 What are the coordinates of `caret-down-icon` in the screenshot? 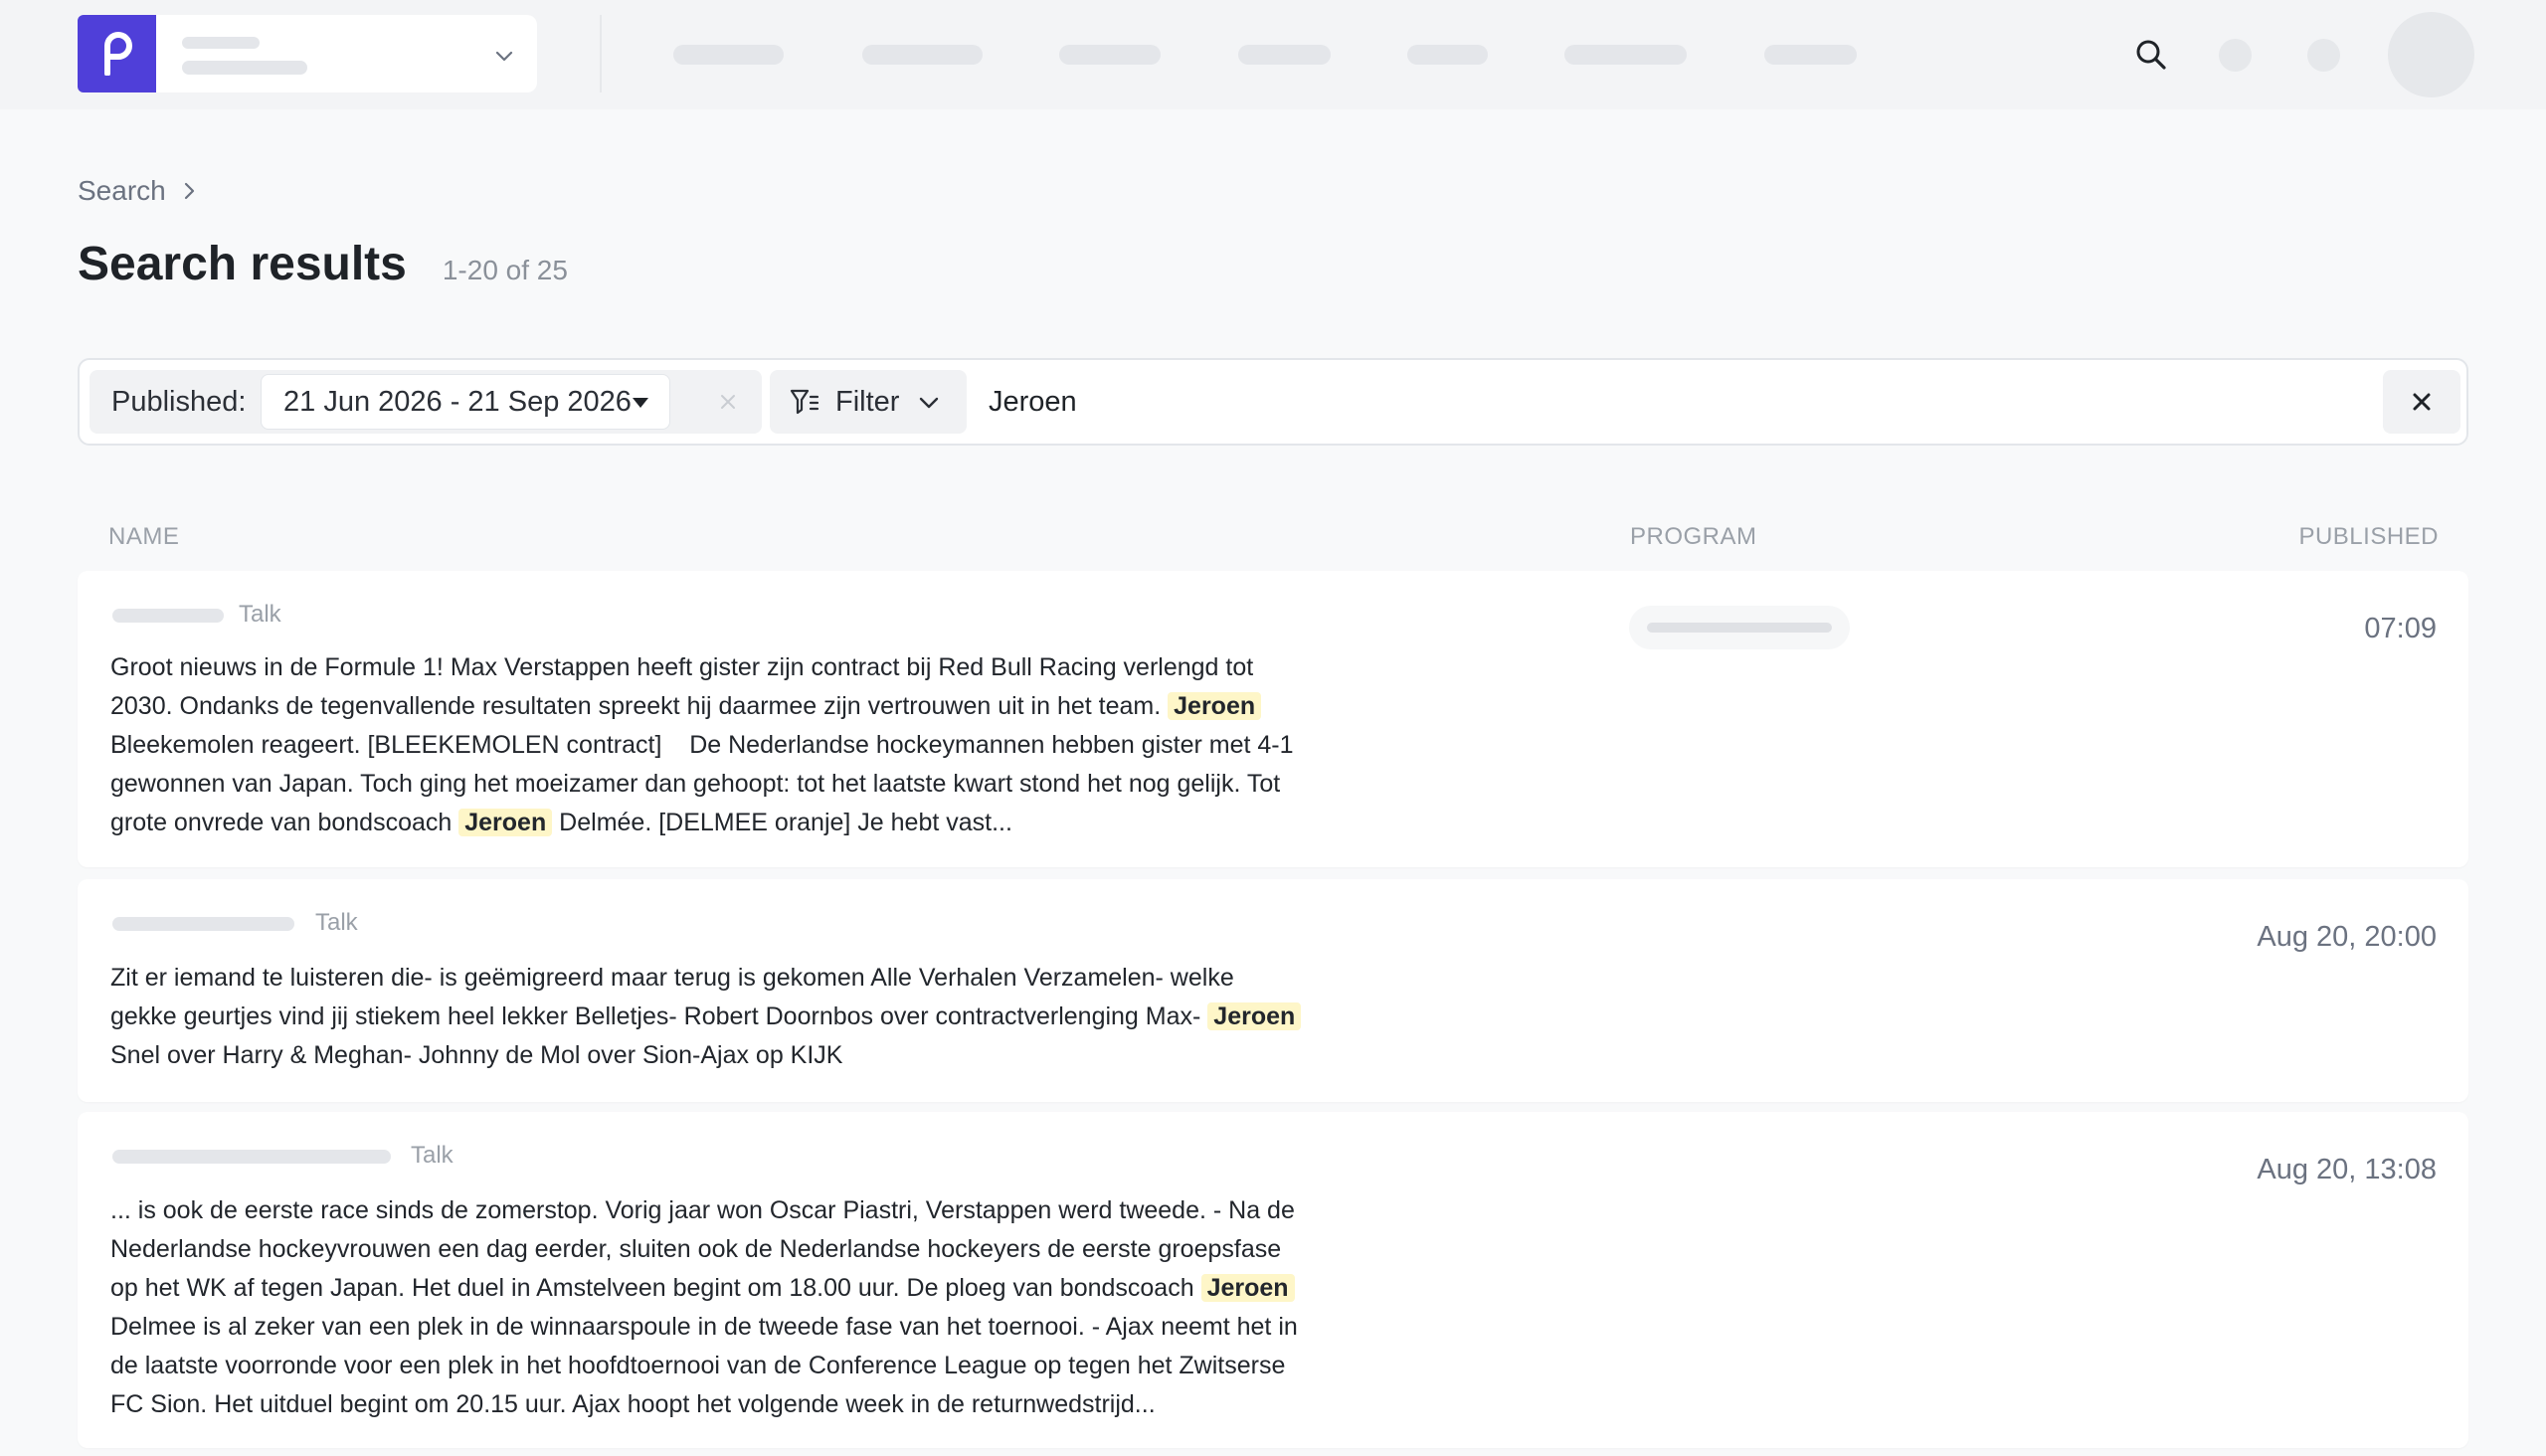 It's located at (640, 403).